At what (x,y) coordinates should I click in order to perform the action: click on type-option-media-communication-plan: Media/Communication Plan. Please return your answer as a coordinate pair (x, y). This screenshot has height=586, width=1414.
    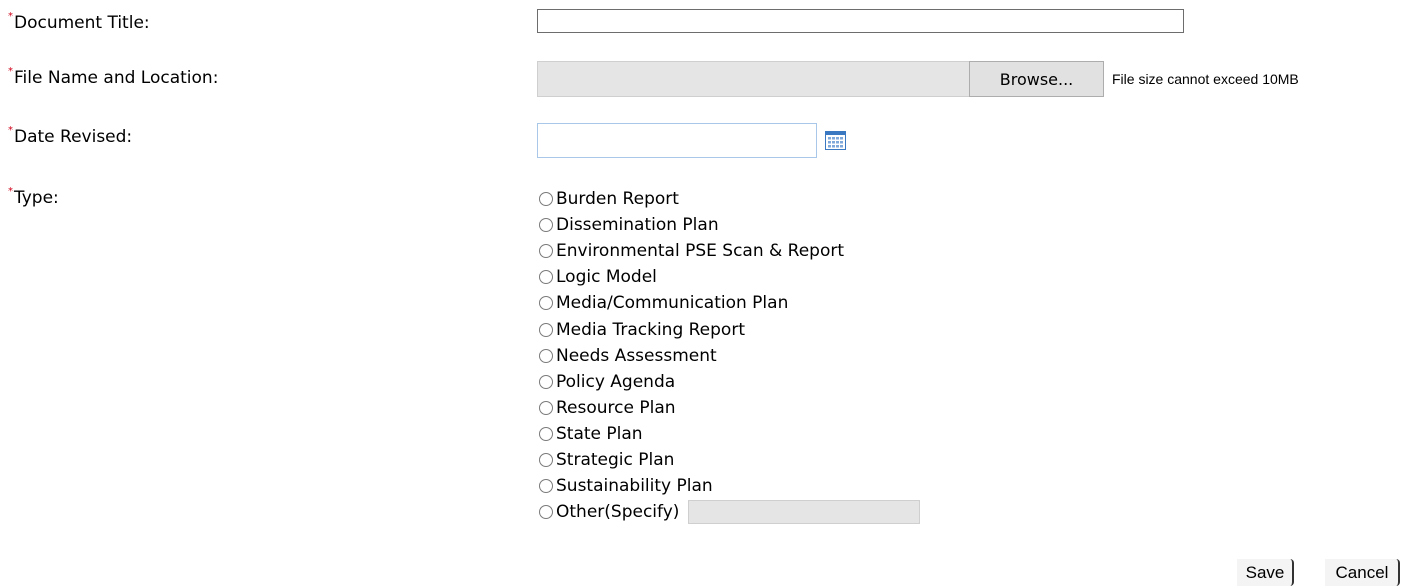
    Looking at the image, I should click on (729, 303).